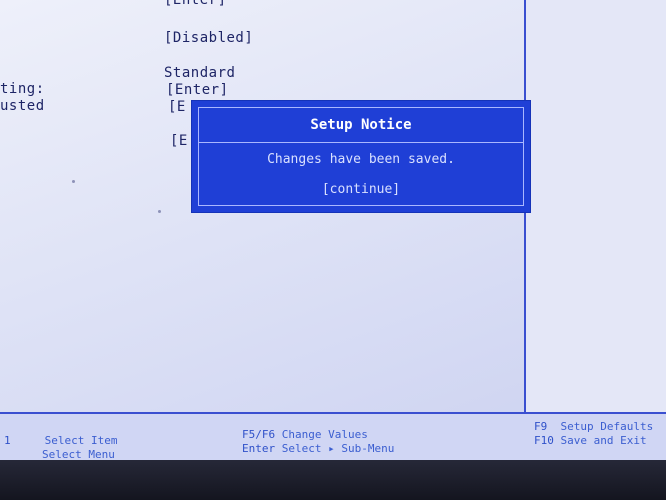 This screenshot has width=666, height=500. What do you see at coordinates (541, 426) in the screenshot?
I see `footer-key: F9` at bounding box center [541, 426].